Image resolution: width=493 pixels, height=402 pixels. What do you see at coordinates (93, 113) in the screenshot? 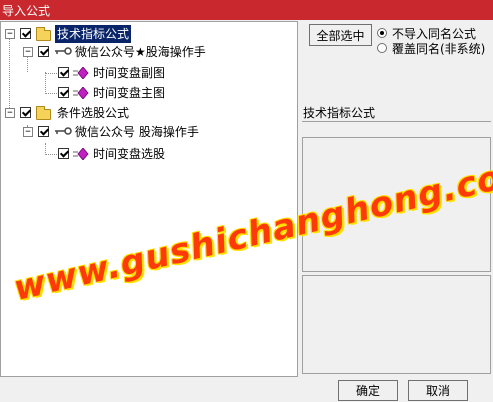
I see `group-label: 条件选股公式` at bounding box center [93, 113].